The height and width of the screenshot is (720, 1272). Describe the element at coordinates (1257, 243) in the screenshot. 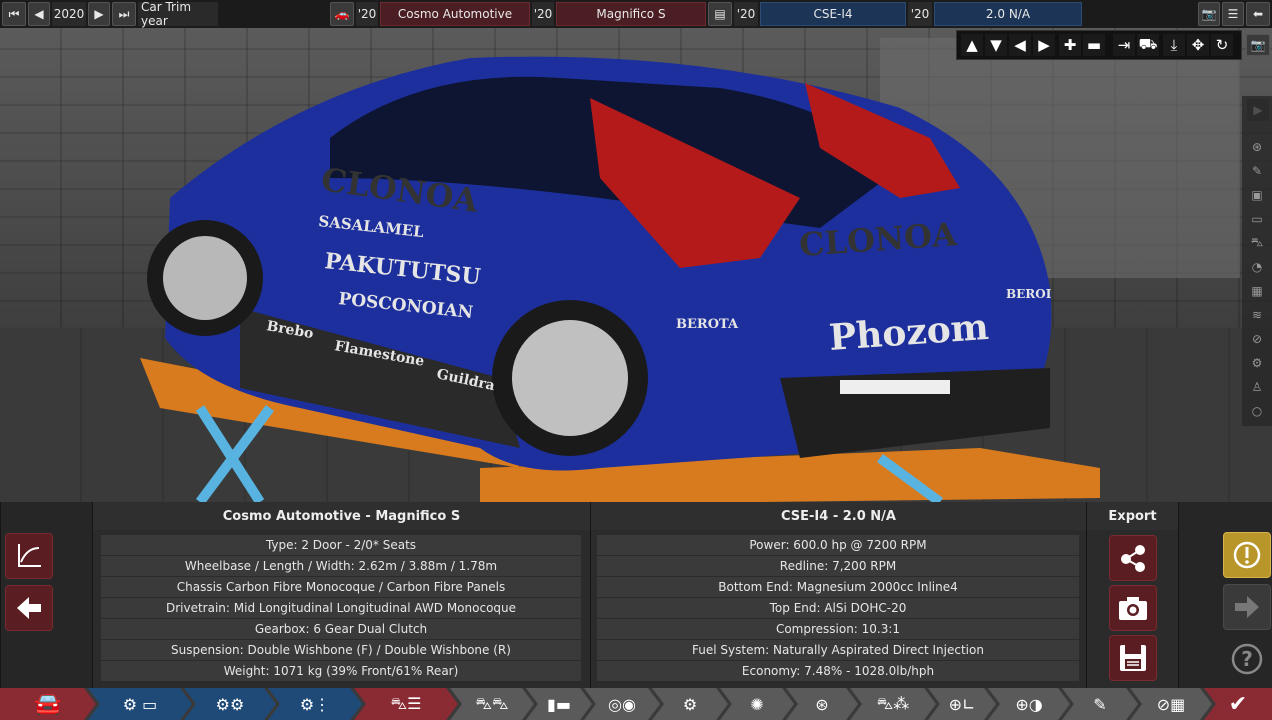

I see `body-tool: ⛍` at that location.